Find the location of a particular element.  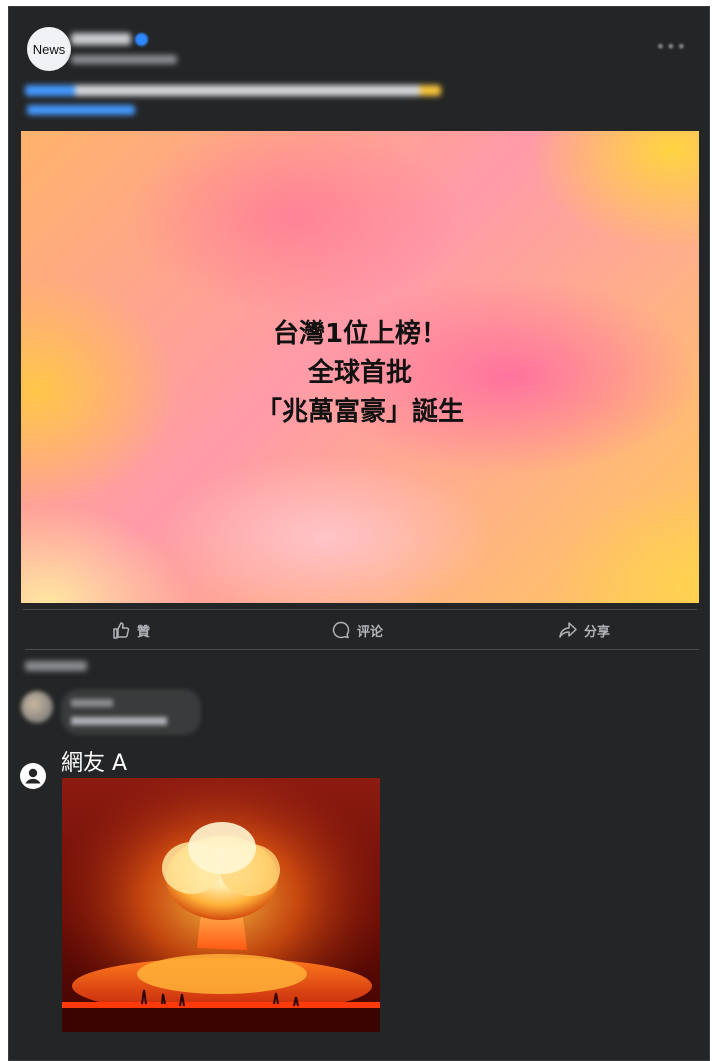

reply-image is located at coordinates (221, 905).